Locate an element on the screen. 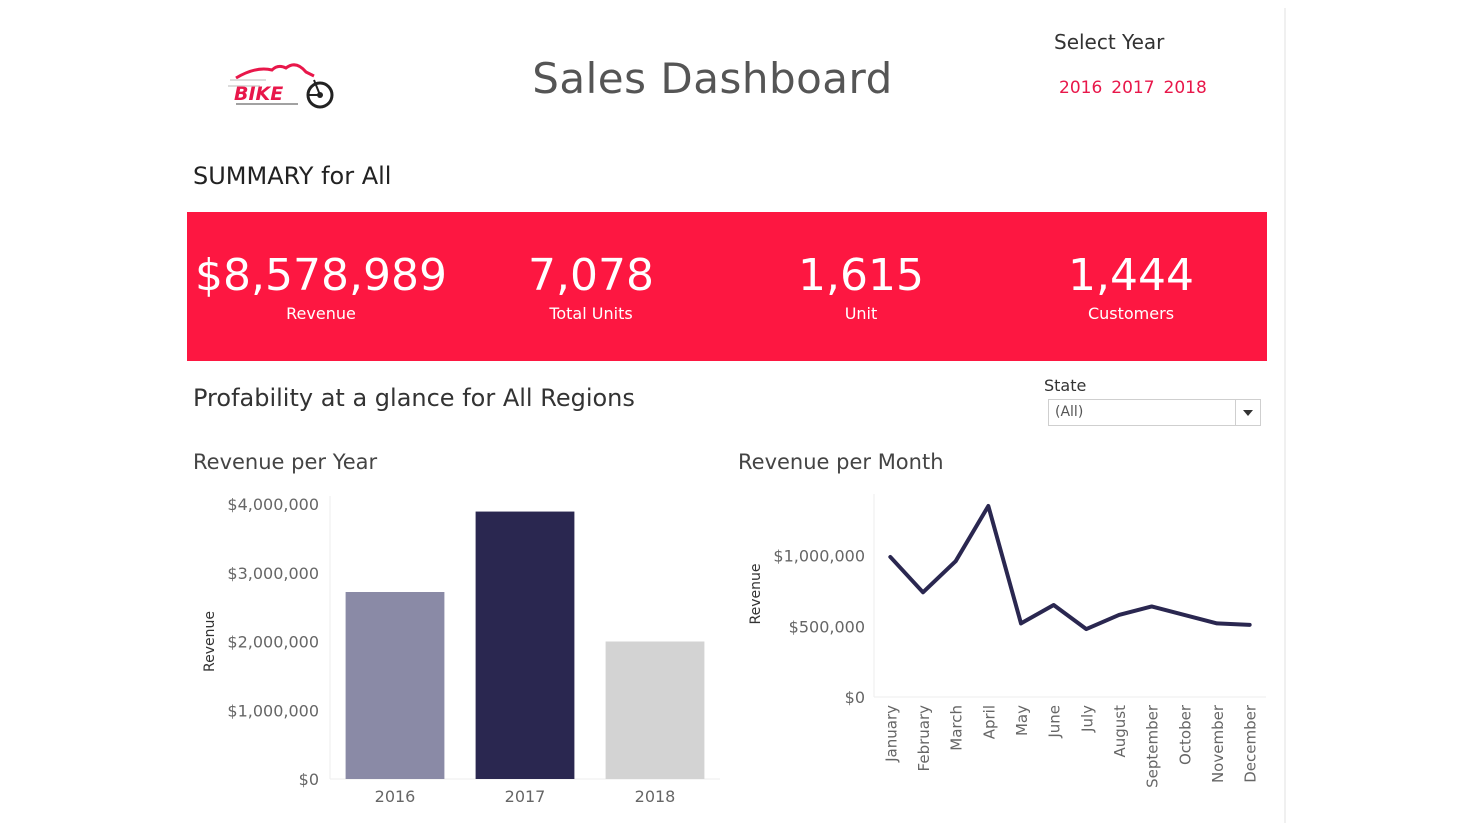 Image resolution: width=1477 pixels, height=831 pixels. x-tick-label: March is located at coordinates (957, 728).